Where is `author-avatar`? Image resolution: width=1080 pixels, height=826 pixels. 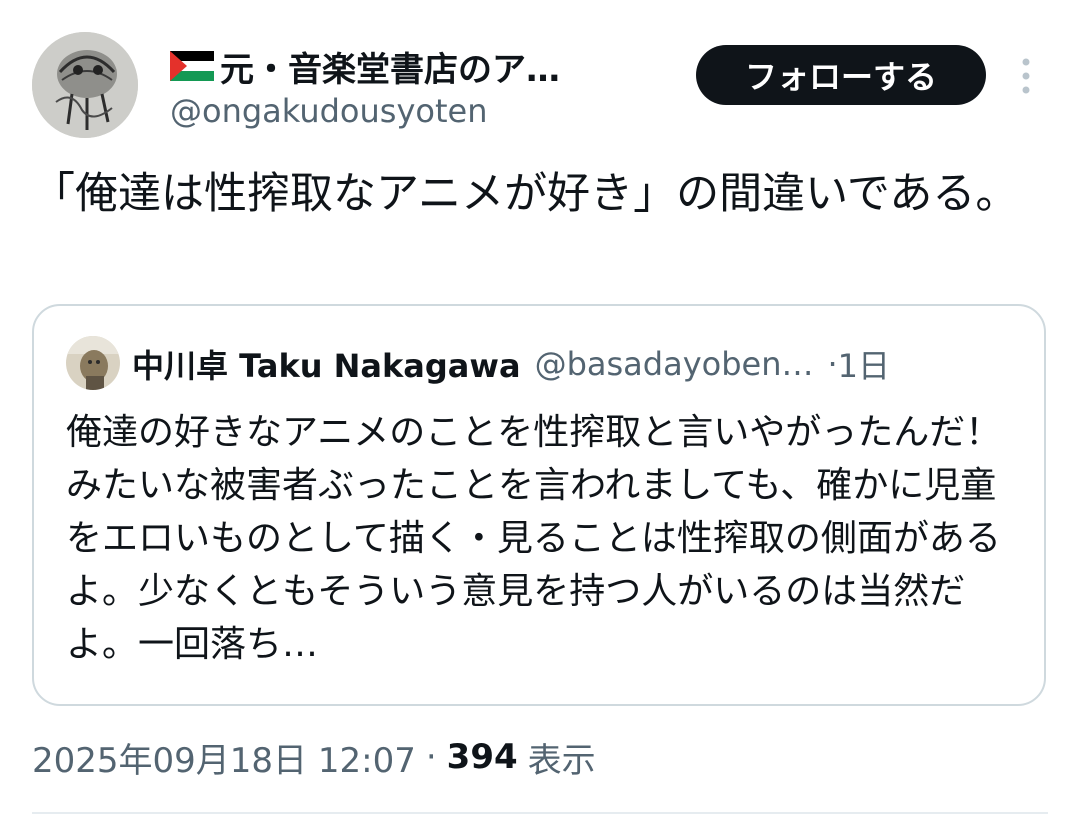 author-avatar is located at coordinates (85, 85).